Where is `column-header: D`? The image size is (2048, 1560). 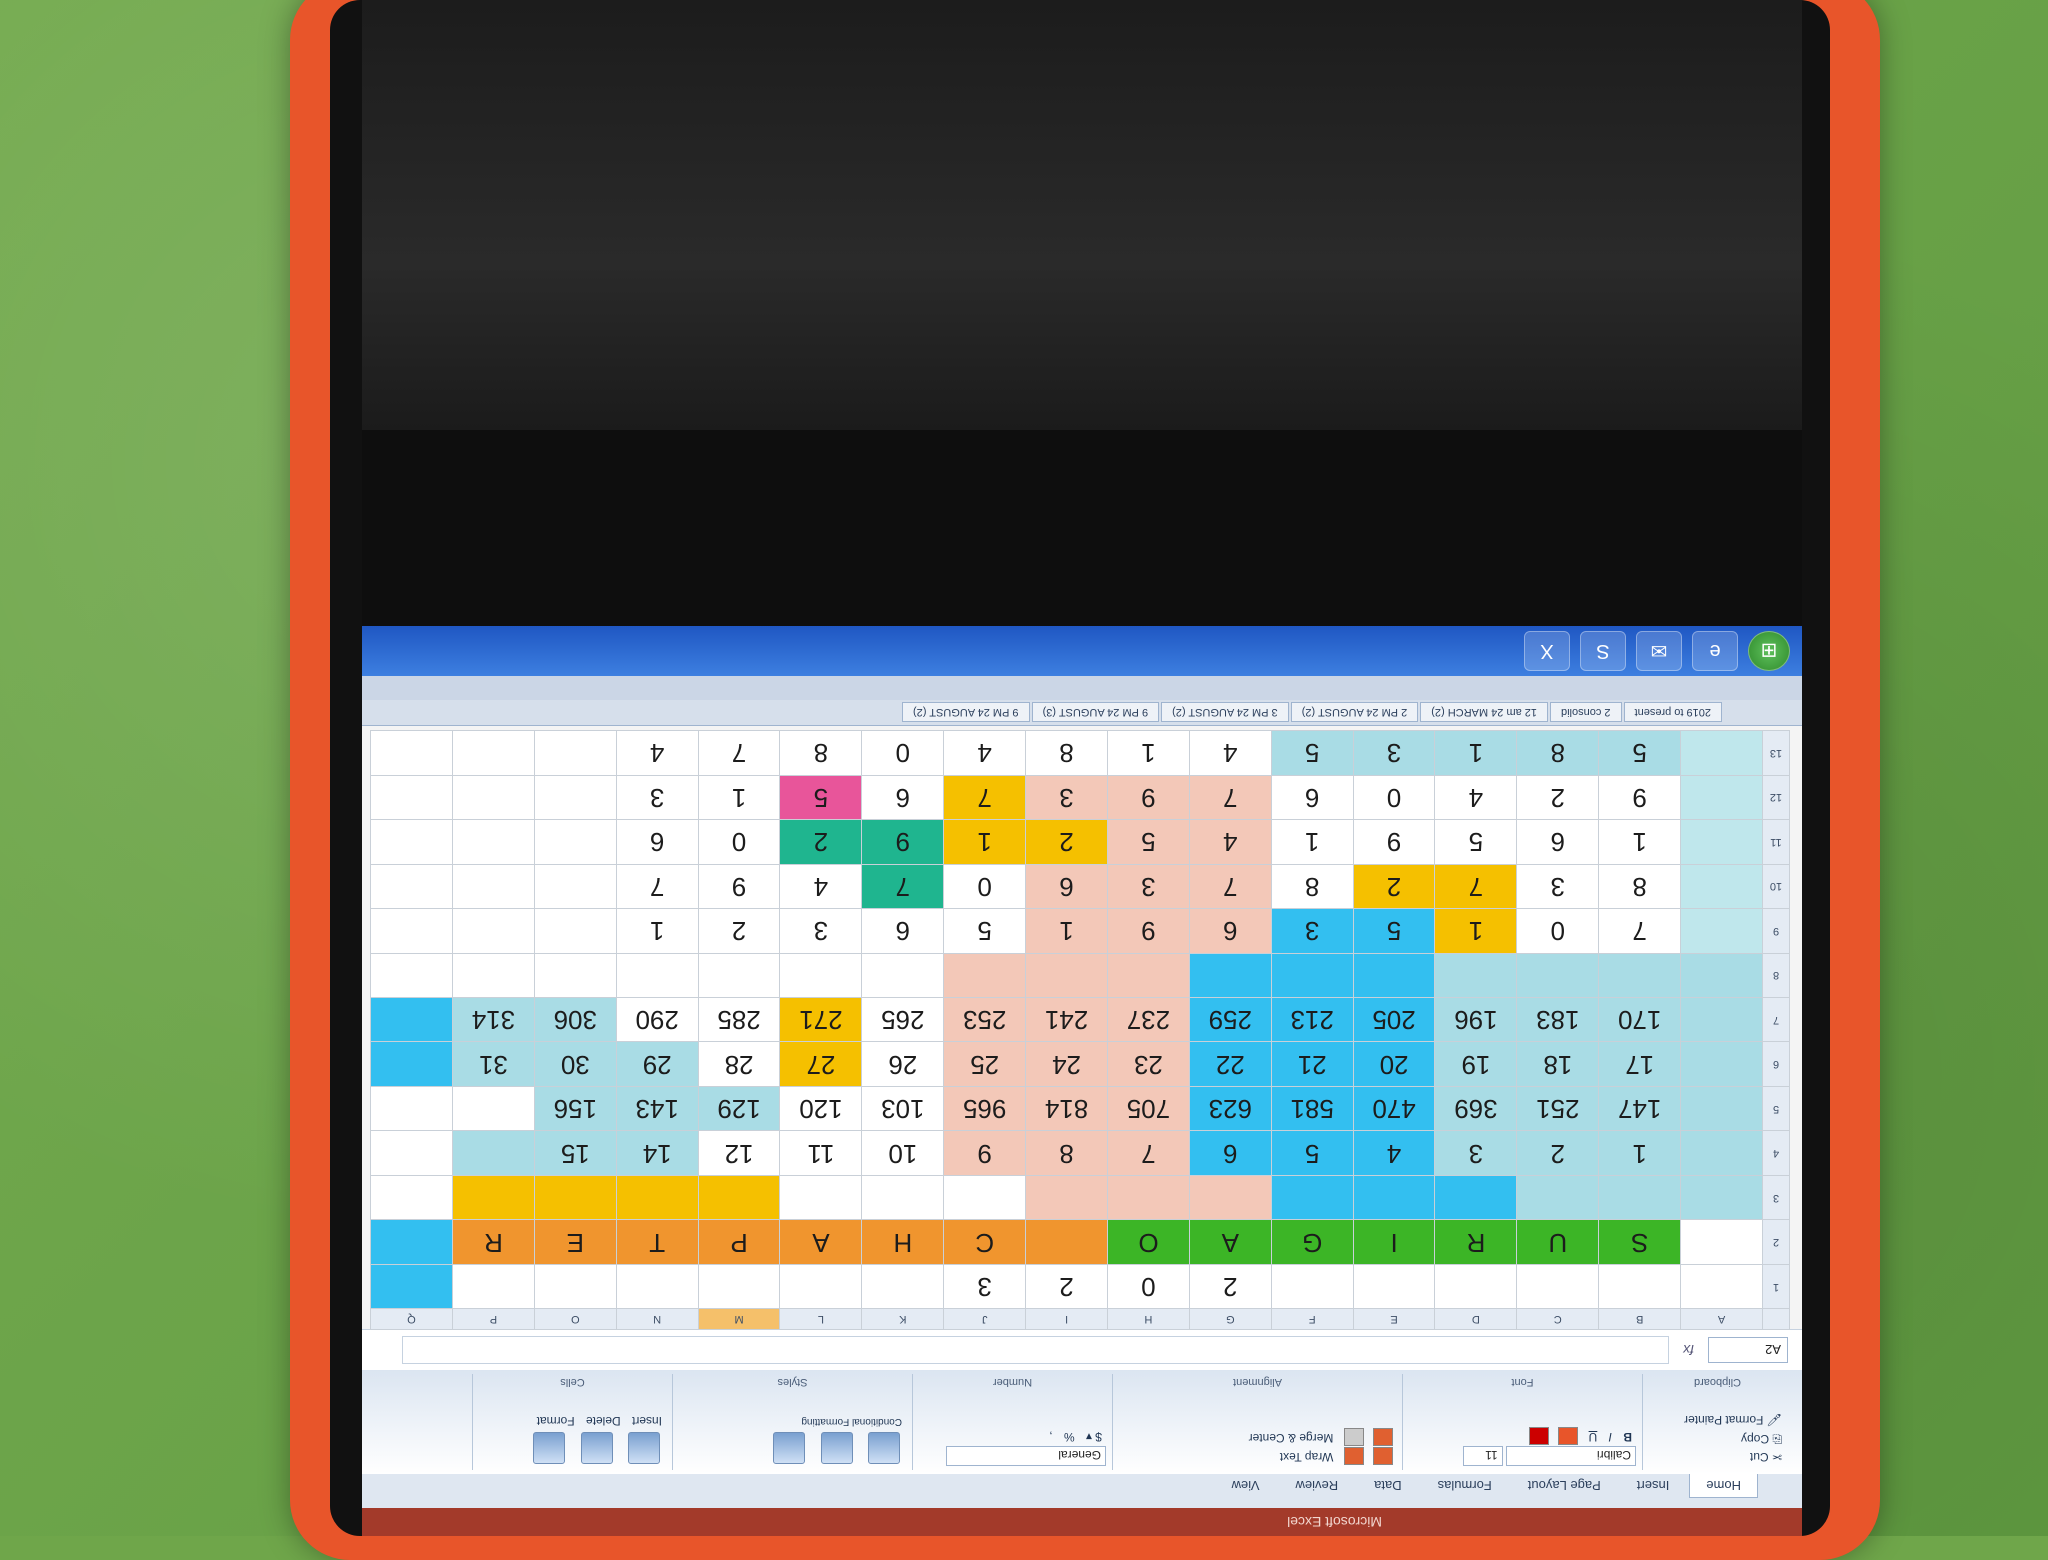
column-header: D is located at coordinates (1476, 1319).